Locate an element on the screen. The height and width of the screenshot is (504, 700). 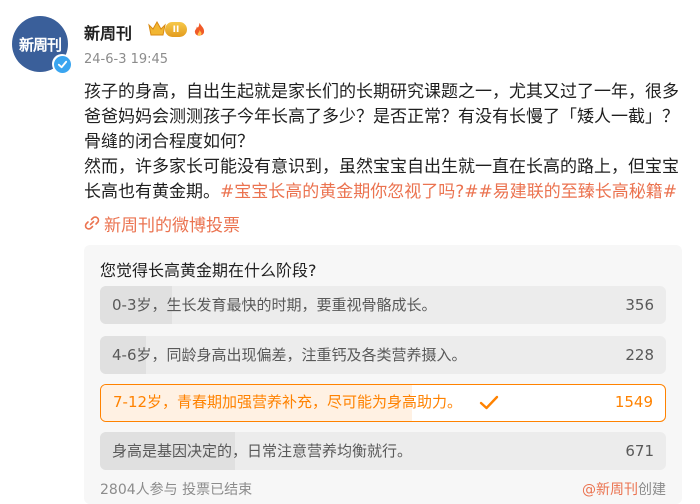
poll-option-label: 身高是基因决定的，日常注意营养均衡就行。 is located at coordinates (262, 451).